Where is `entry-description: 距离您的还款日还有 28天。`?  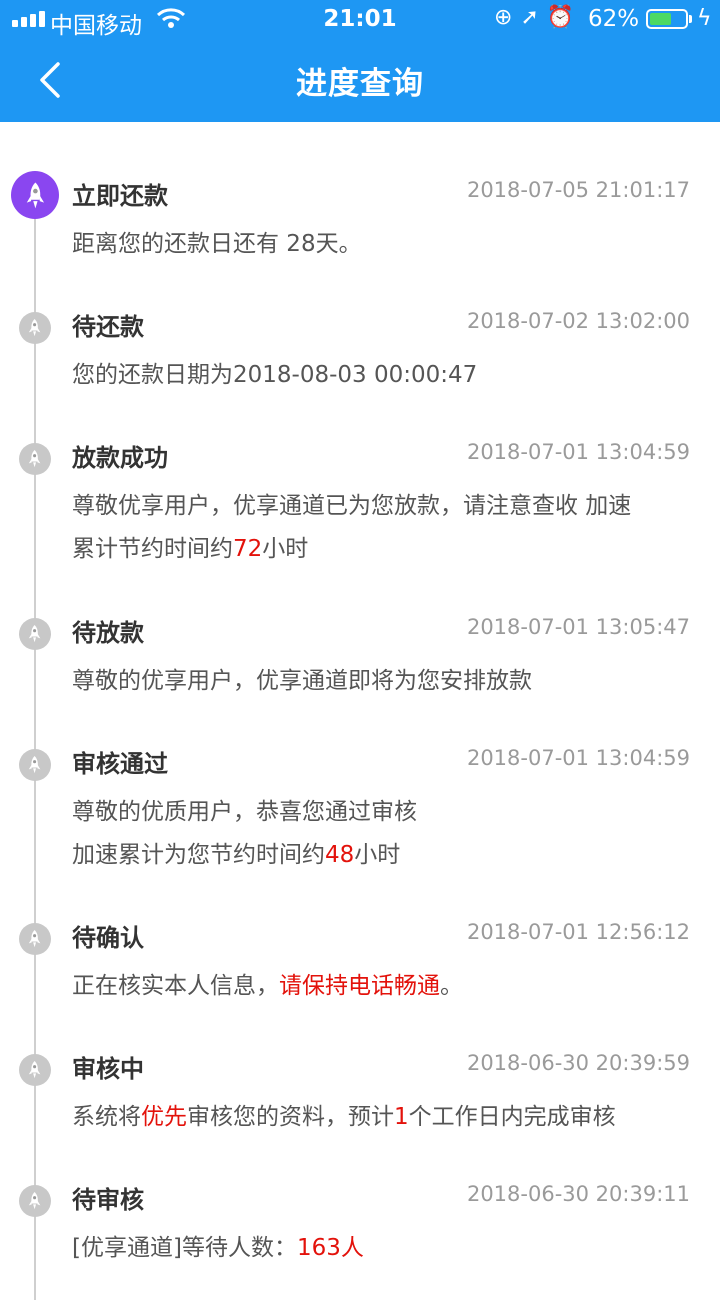 entry-description: 距离您的还款日还有 28天。 is located at coordinates (382, 244).